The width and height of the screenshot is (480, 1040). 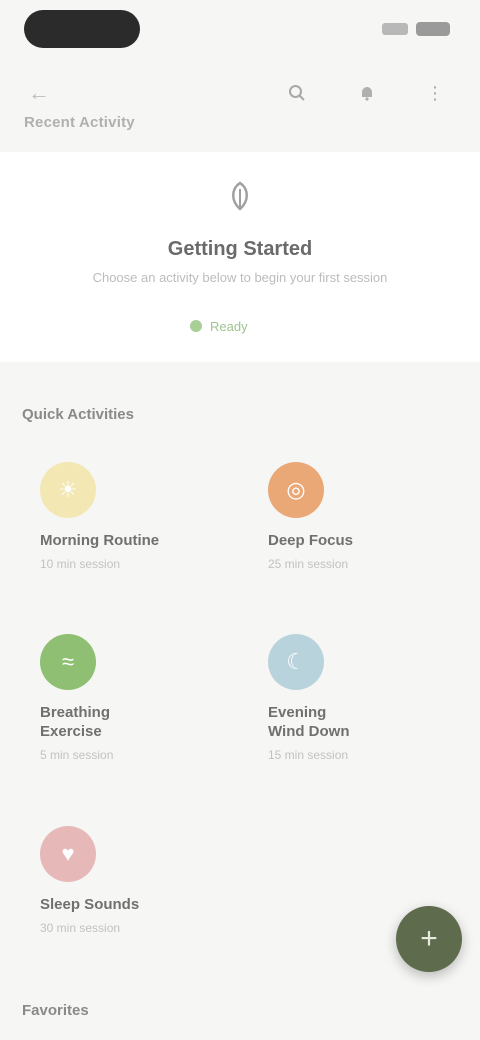 I want to click on activity-title: Morning Routine, so click(x=100, y=540).